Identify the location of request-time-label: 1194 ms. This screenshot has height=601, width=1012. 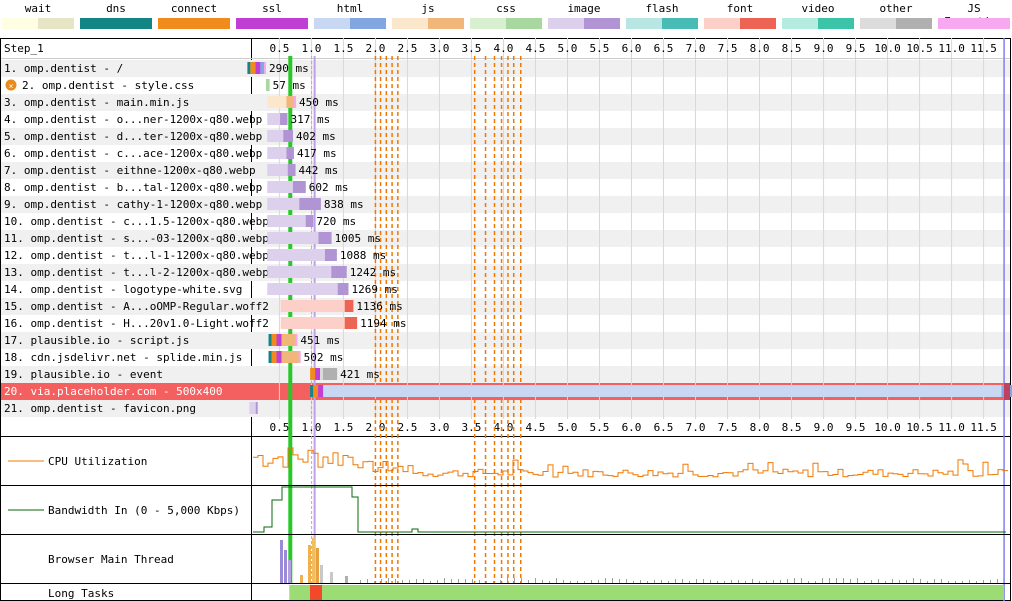
(383, 323).